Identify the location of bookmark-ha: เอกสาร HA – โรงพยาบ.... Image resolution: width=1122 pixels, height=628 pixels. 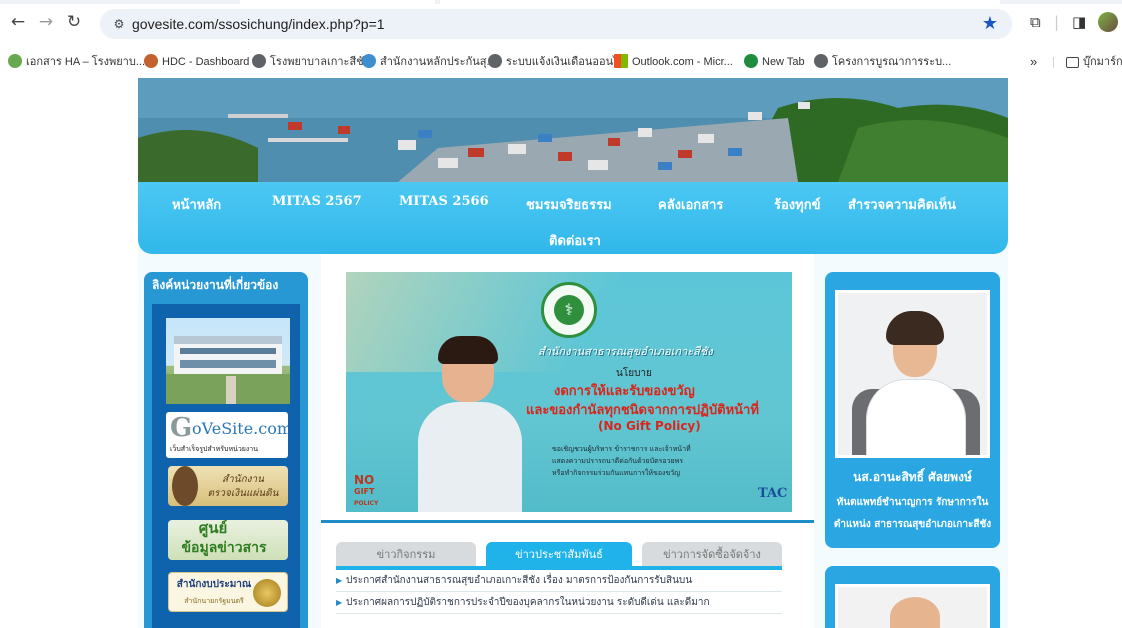
(76, 62).